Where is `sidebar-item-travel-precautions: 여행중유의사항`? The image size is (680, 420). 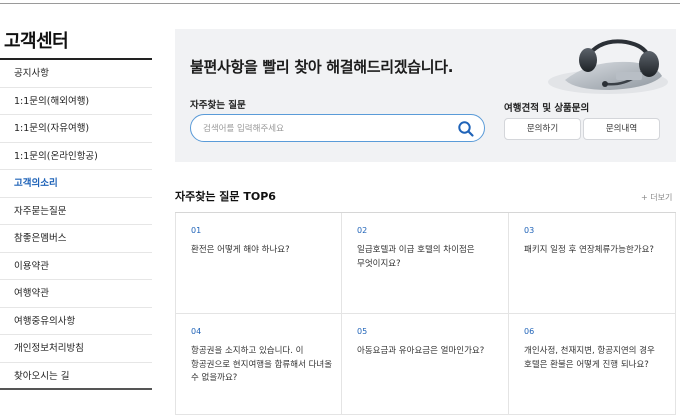 sidebar-item-travel-precautions: 여행중유의사항 is located at coordinates (76, 321).